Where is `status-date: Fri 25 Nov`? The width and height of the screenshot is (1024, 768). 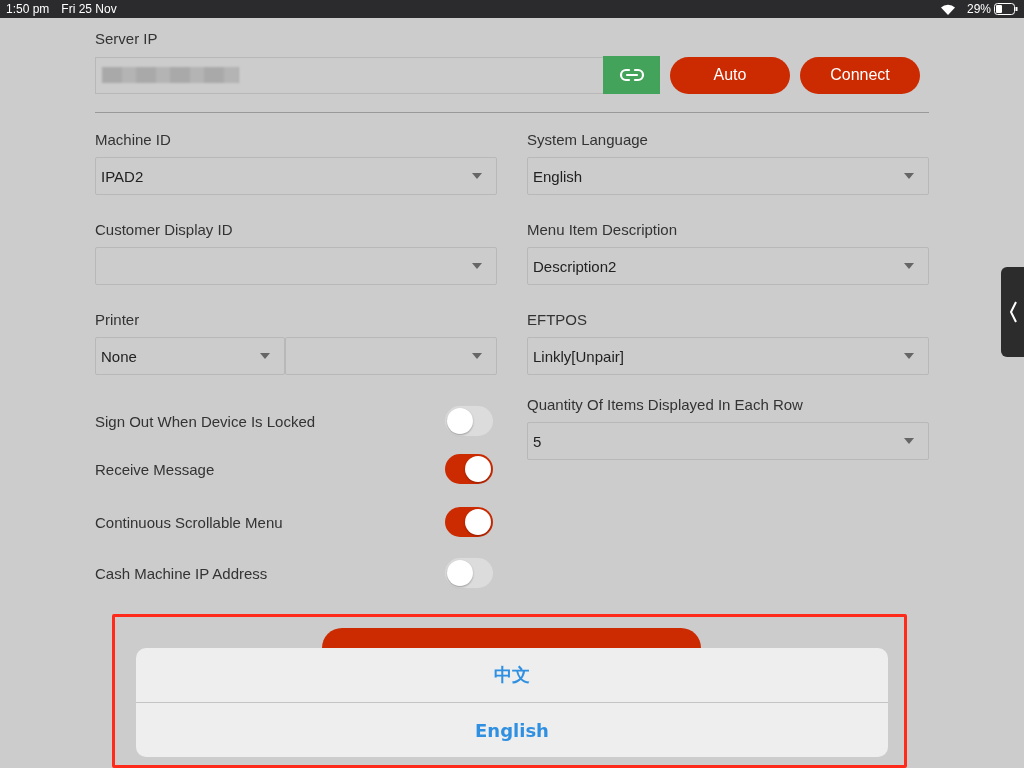 status-date: Fri 25 Nov is located at coordinates (89, 9).